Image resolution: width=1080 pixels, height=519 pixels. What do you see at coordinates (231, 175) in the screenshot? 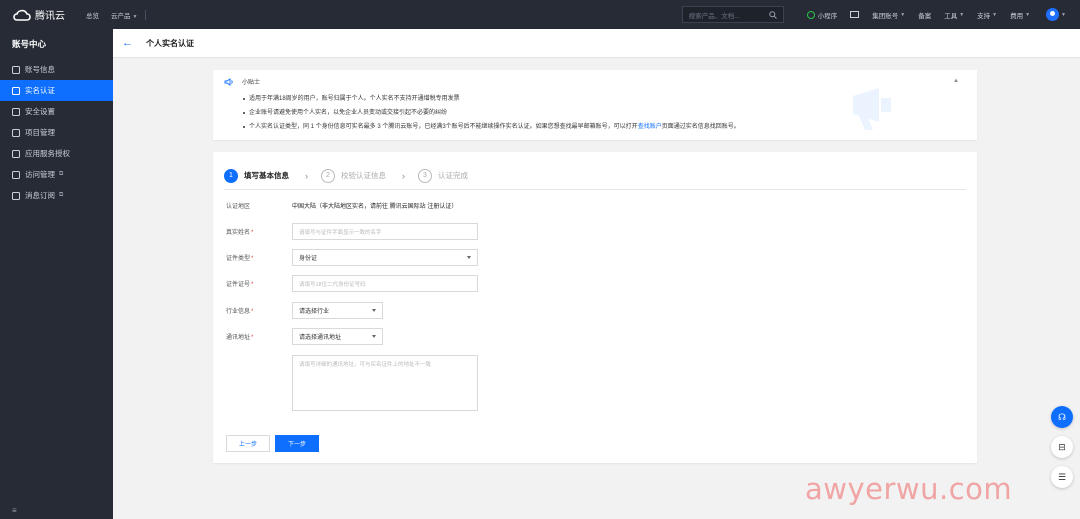
I see `step-number: 1` at bounding box center [231, 175].